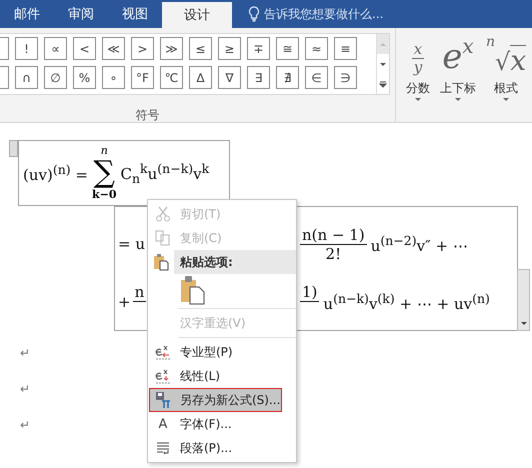 This screenshot has height=468, width=532. I want to click on symbol-button: ≈, so click(316, 48).